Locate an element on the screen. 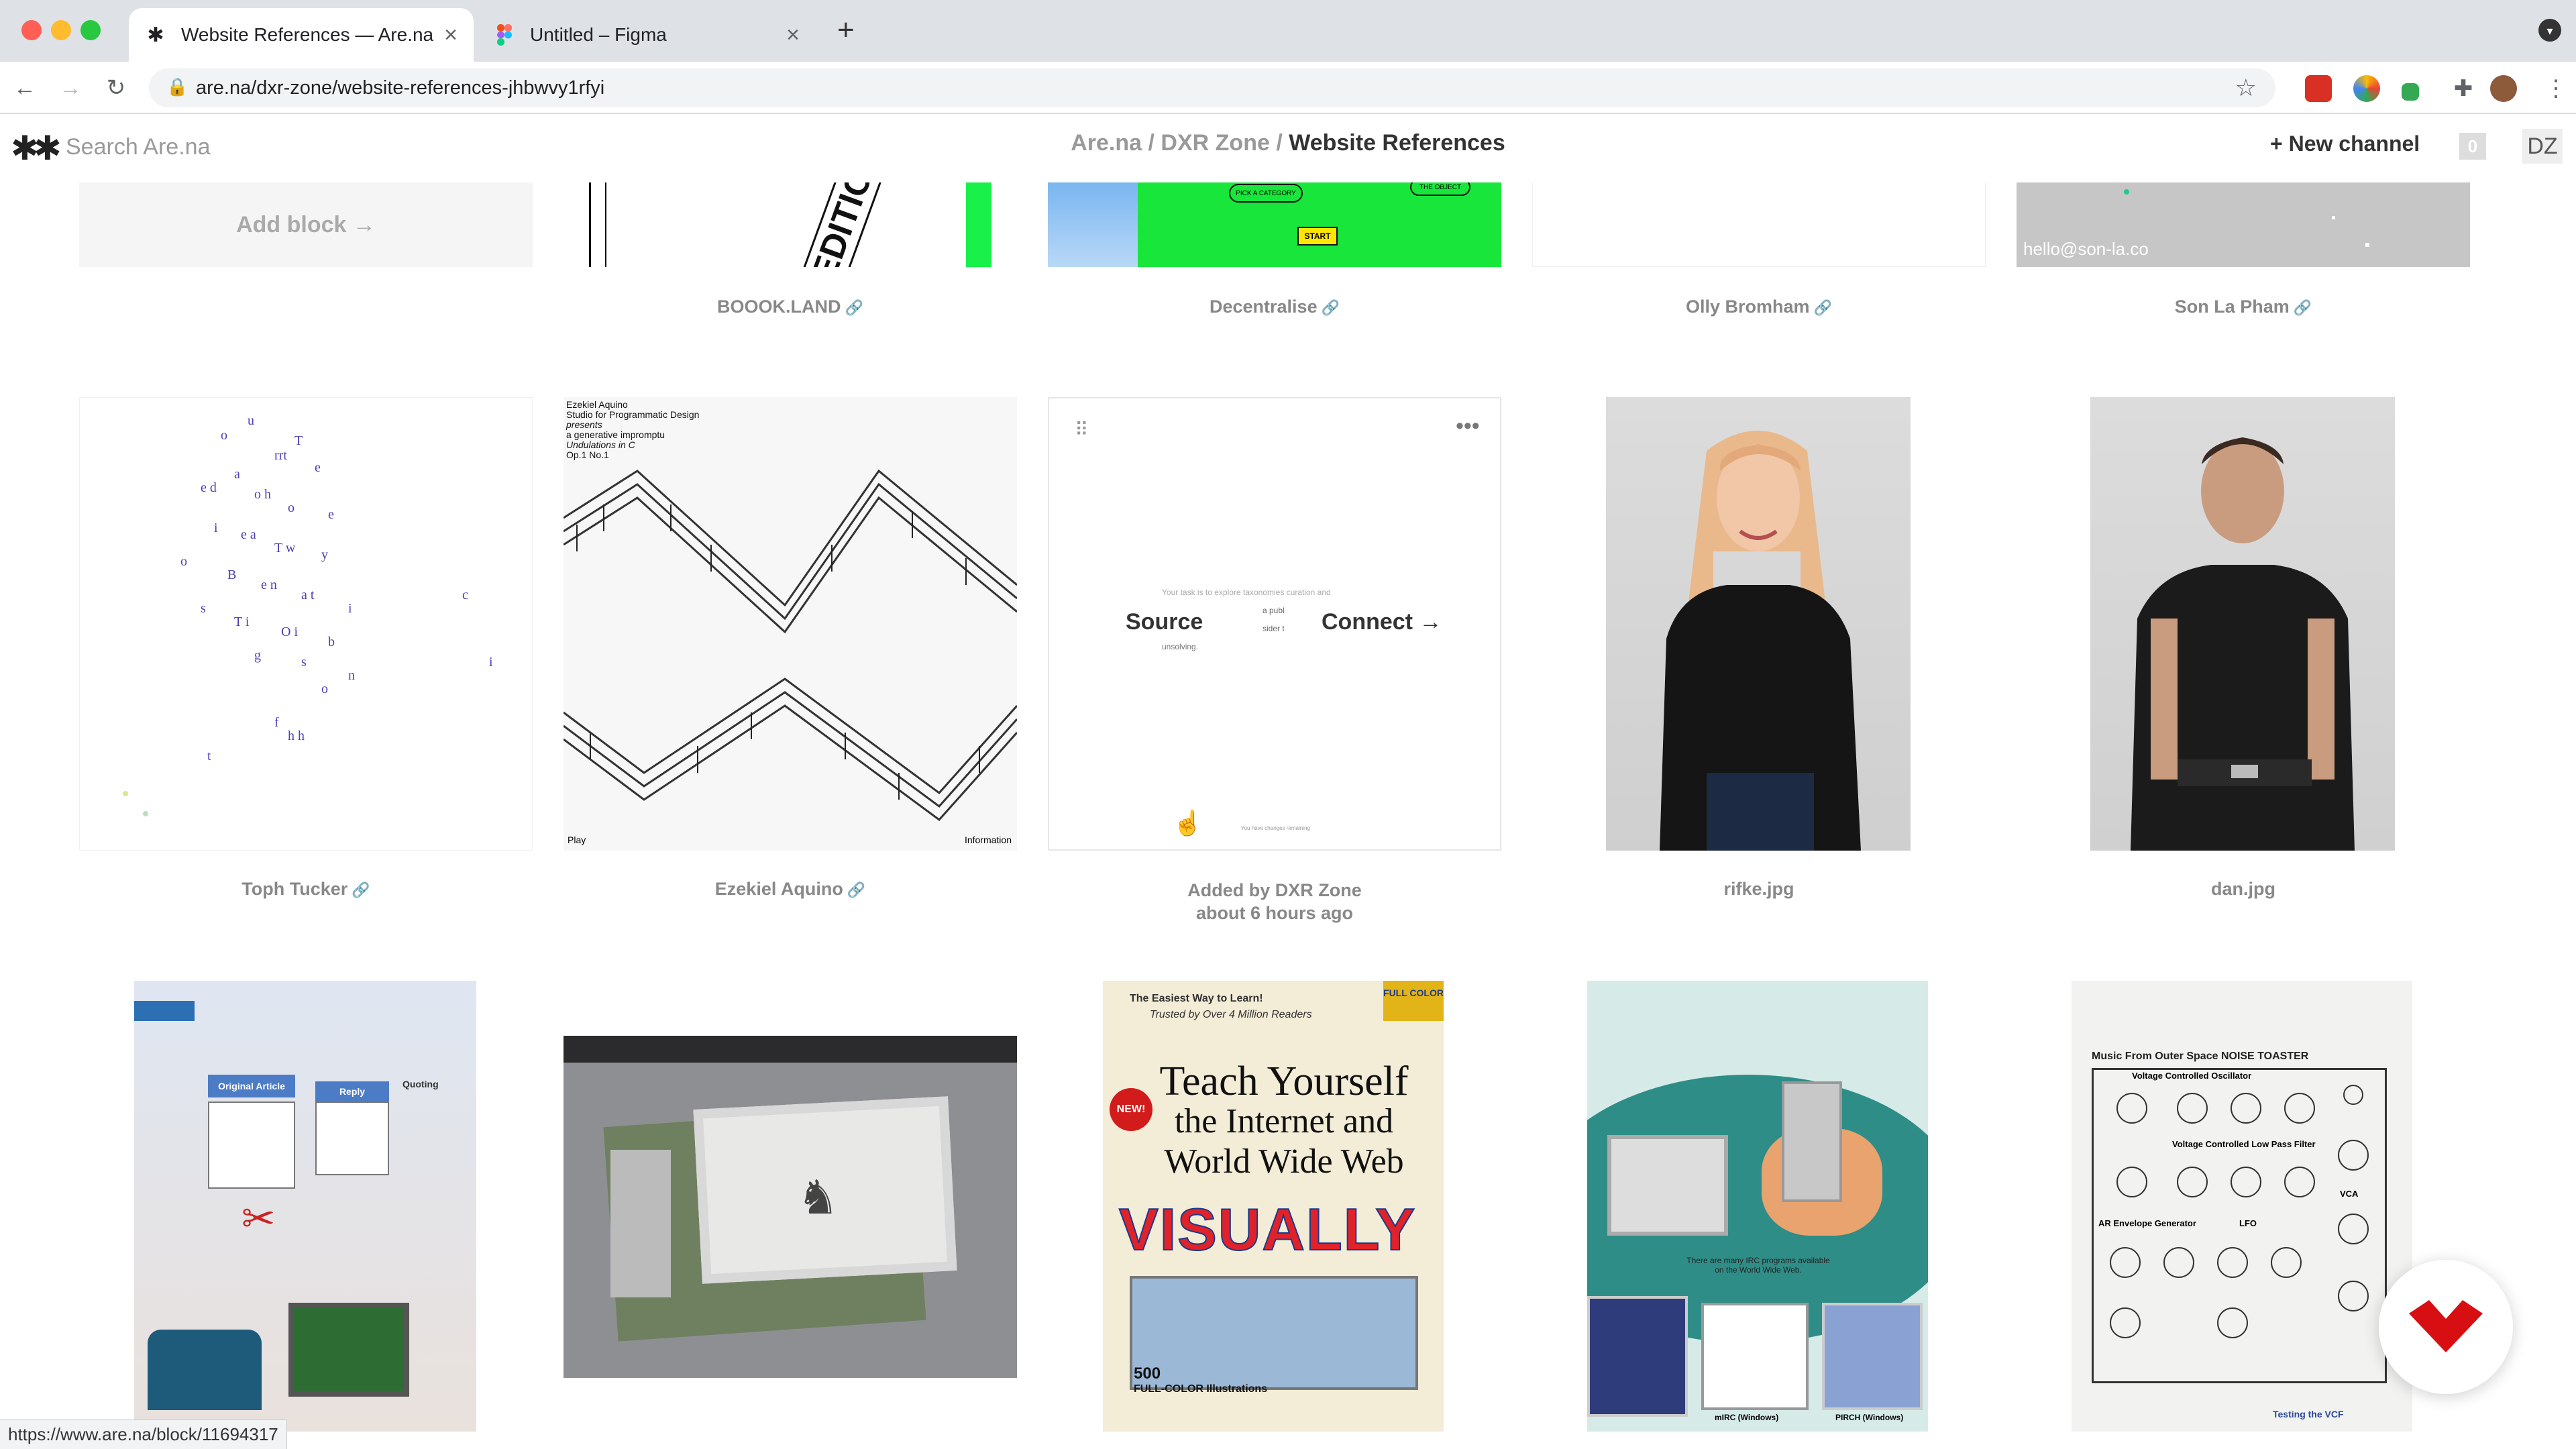  drag-handle-icon: ⠿ is located at coordinates (1081, 430).